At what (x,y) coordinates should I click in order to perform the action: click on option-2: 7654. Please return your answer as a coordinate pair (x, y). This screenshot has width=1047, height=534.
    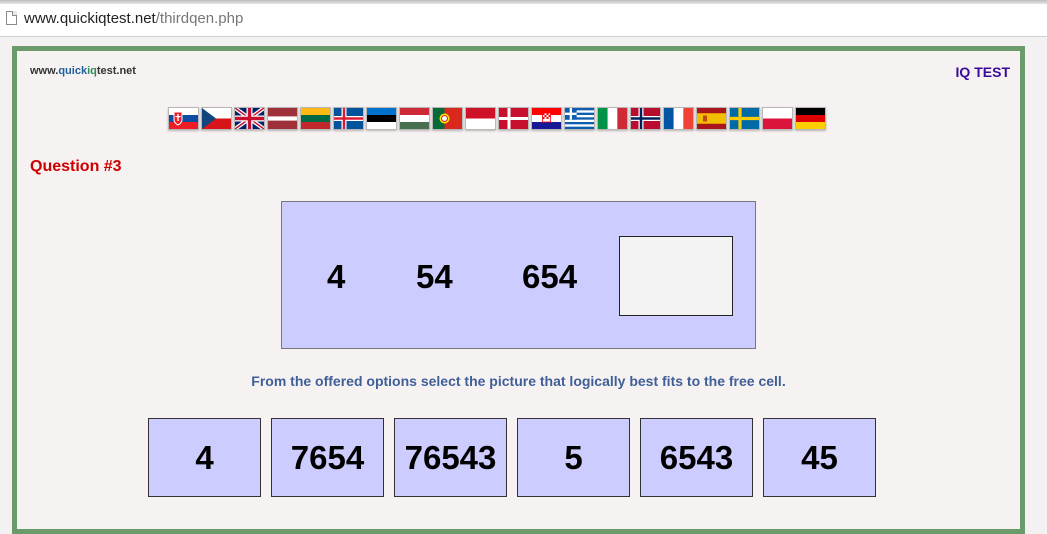
    Looking at the image, I should click on (327, 457).